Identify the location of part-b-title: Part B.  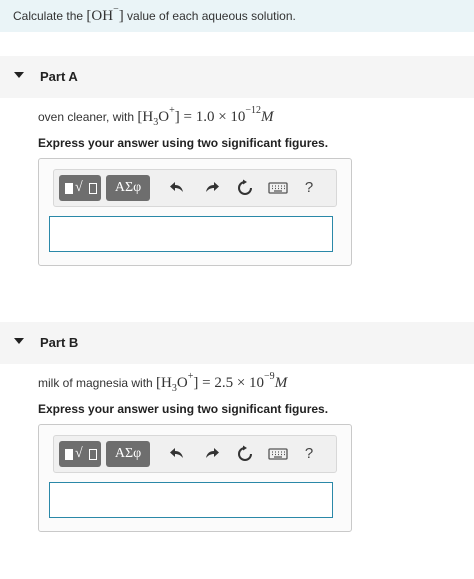
(59, 342).